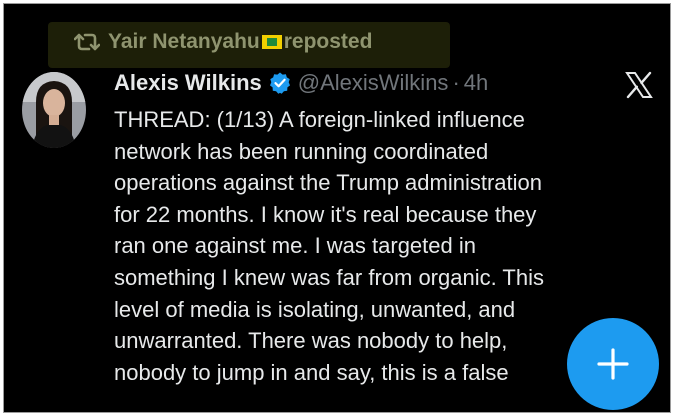 This screenshot has width=674, height=415. Describe the element at coordinates (54, 110) in the screenshot. I see `avatar` at that location.